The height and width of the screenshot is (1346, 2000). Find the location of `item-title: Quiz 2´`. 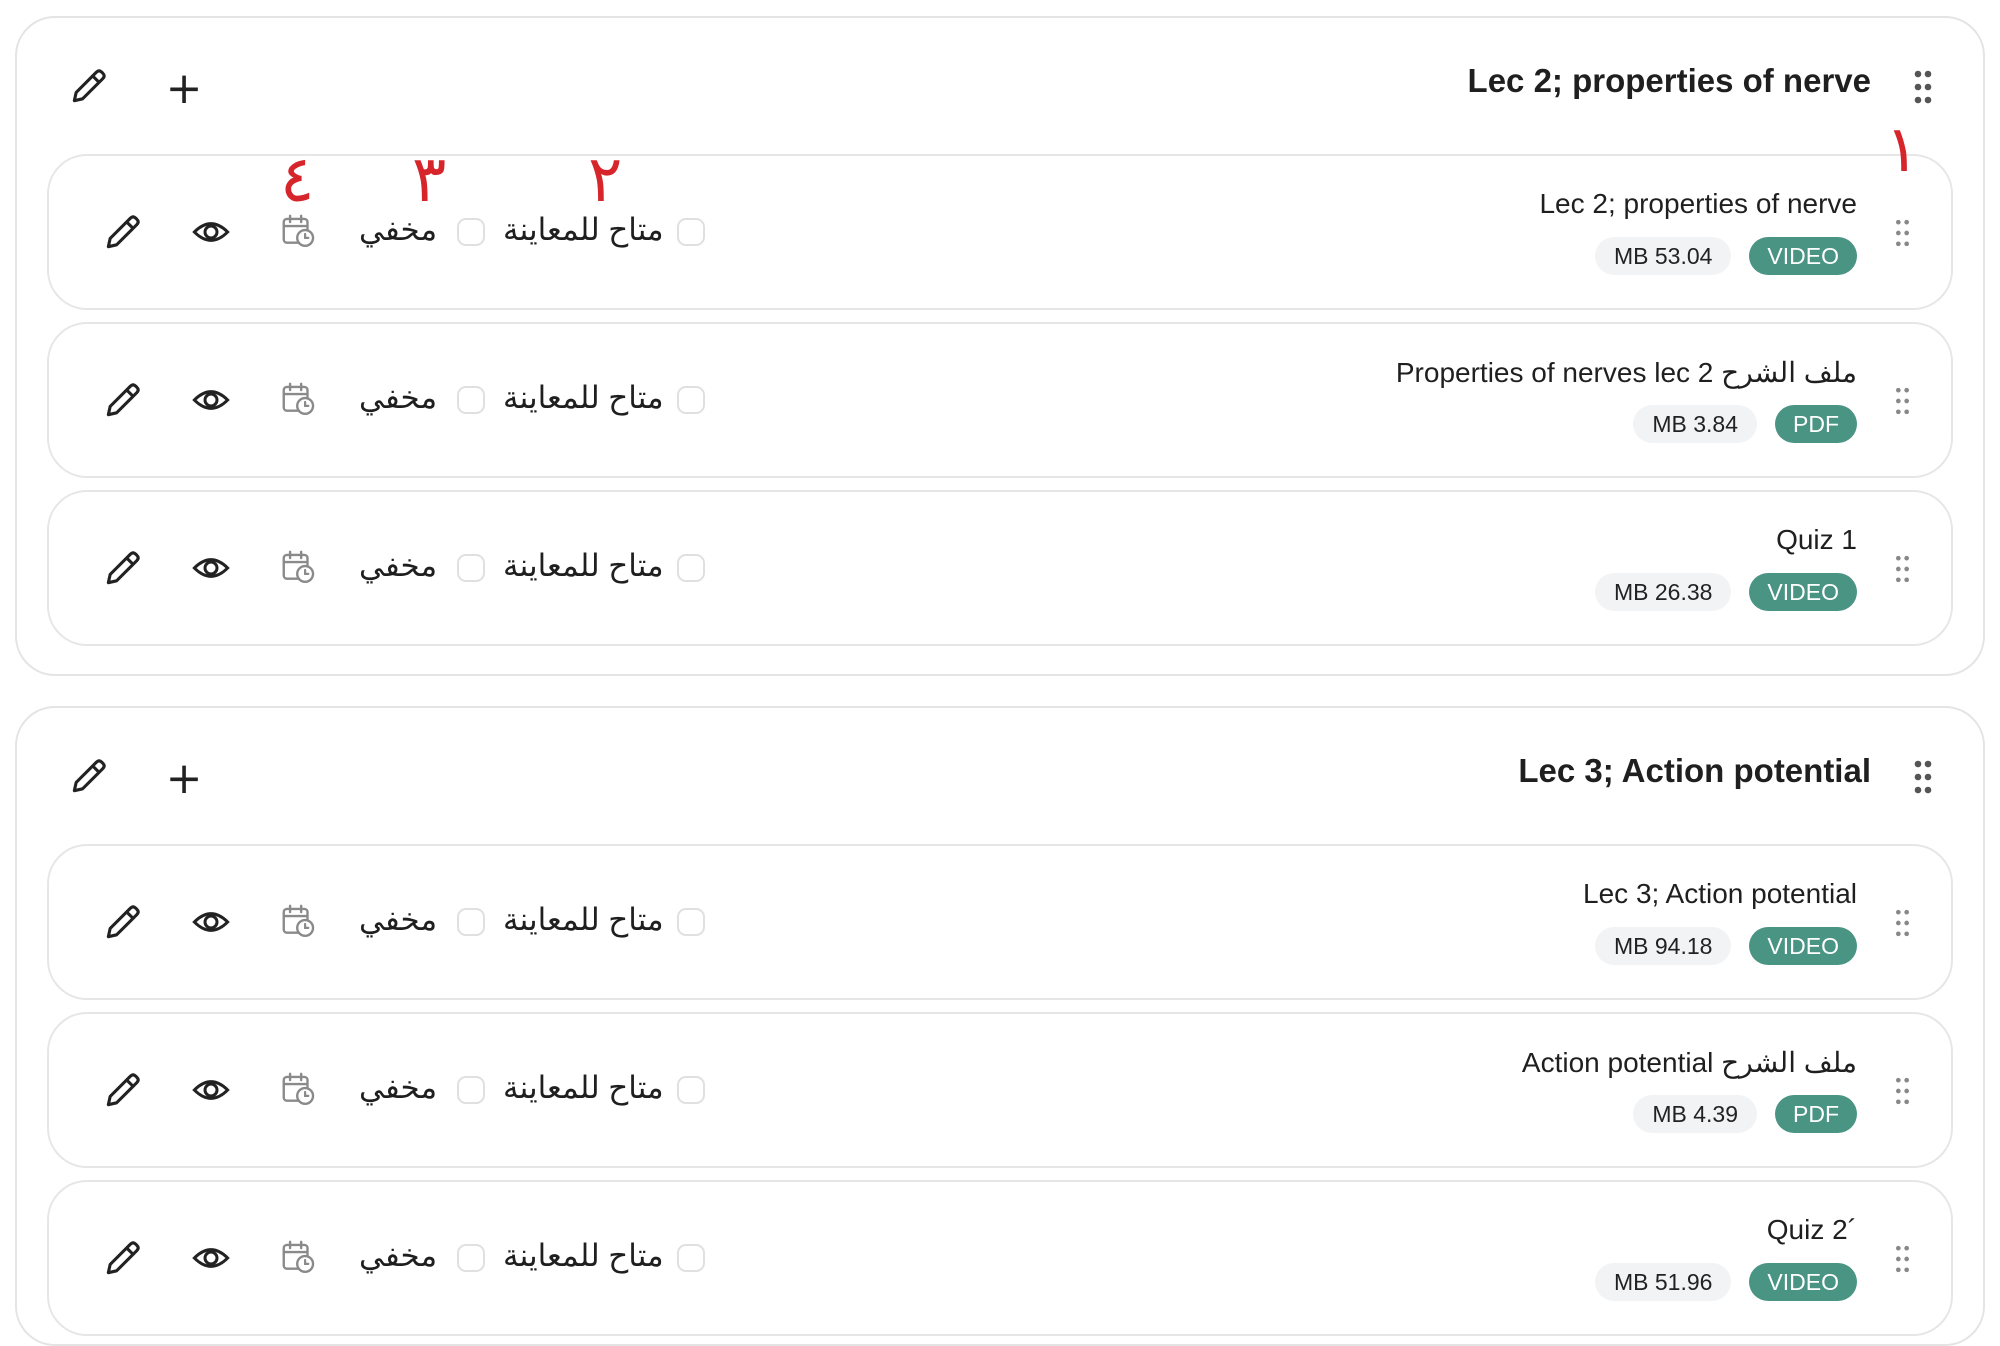

item-title: Quiz 2´ is located at coordinates (1811, 1229).